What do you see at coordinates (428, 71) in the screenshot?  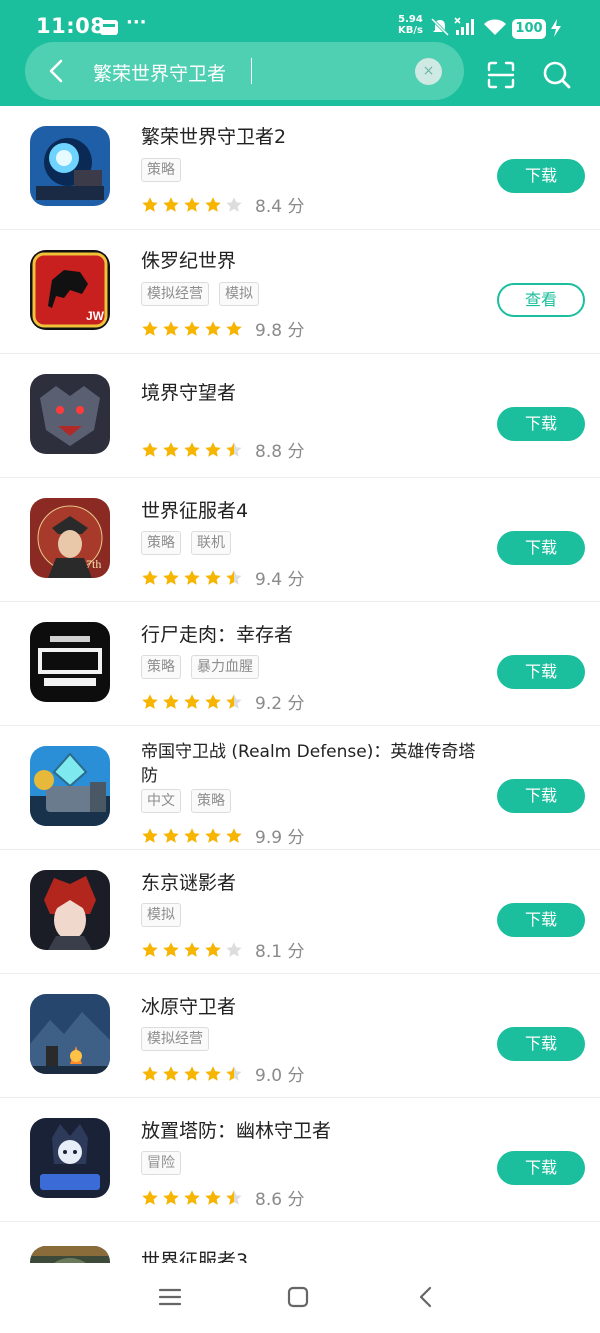 I see `clear-icon: ×` at bounding box center [428, 71].